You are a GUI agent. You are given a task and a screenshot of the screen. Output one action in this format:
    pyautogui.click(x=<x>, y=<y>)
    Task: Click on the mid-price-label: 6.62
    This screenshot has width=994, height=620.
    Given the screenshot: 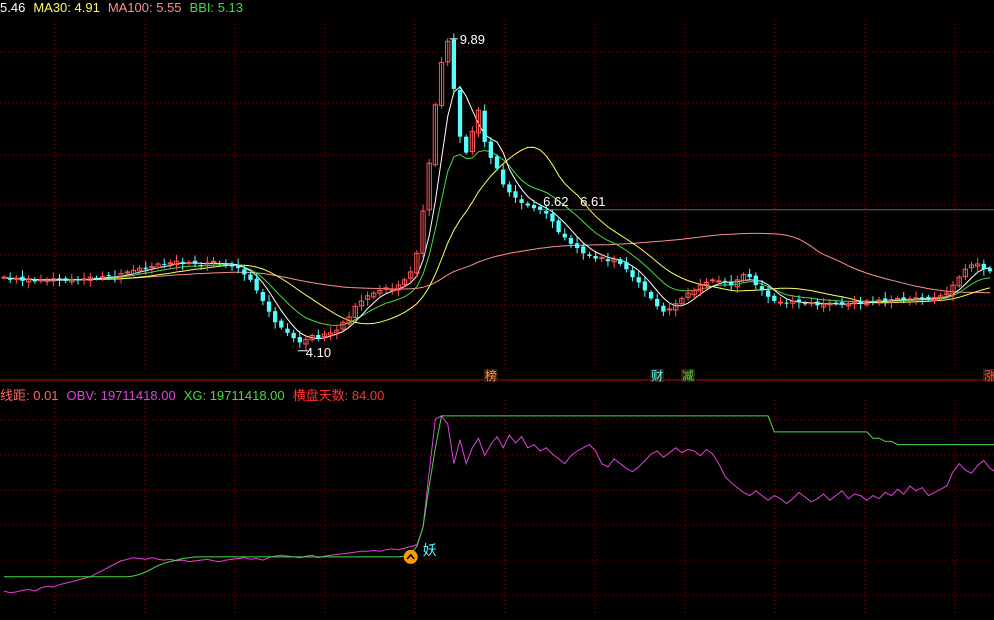 What is the action you would take?
    pyautogui.click(x=555, y=201)
    